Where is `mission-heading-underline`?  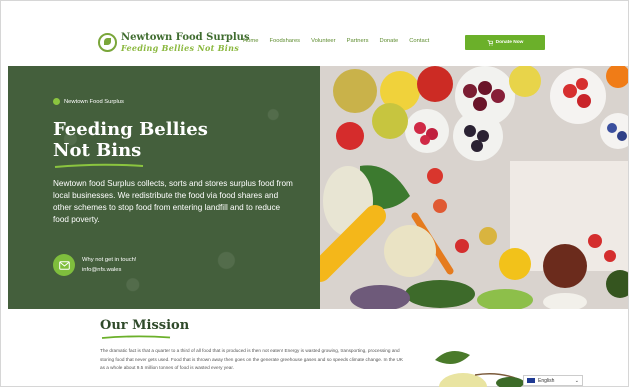 mission-heading-underline is located at coordinates (136, 337).